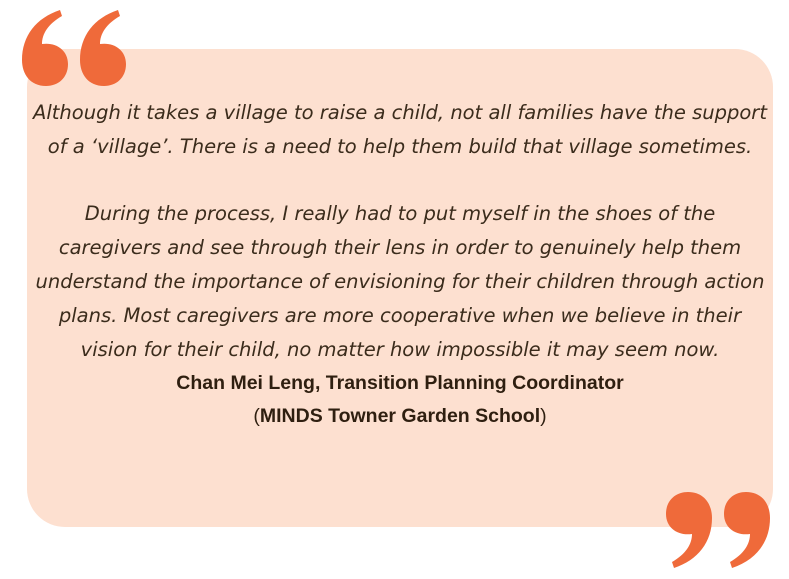  What do you see at coordinates (543, 416) in the screenshot?
I see `paren-close: )` at bounding box center [543, 416].